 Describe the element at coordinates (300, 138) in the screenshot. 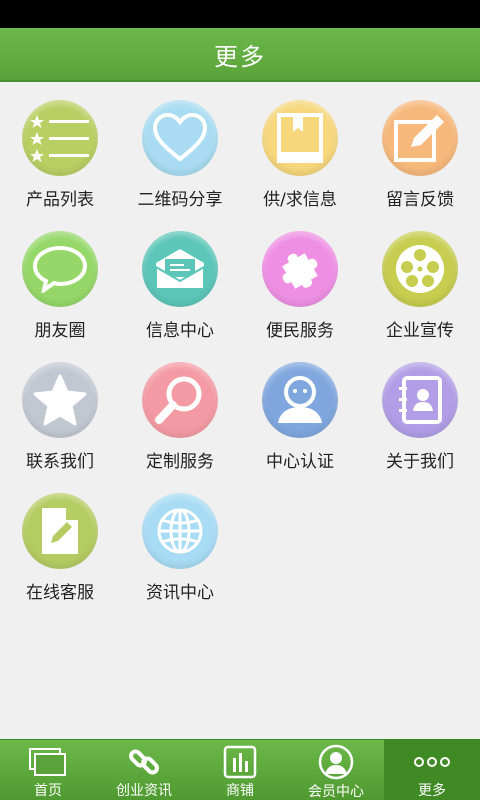

I see `book-icon` at that location.